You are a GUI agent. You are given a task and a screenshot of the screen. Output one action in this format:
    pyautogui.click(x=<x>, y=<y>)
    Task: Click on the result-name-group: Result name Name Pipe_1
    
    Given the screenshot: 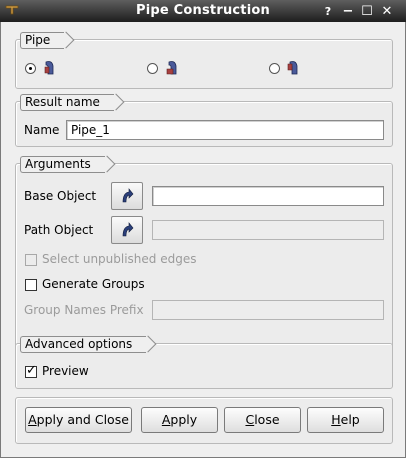 What is the action you would take?
    pyautogui.click(x=204, y=120)
    